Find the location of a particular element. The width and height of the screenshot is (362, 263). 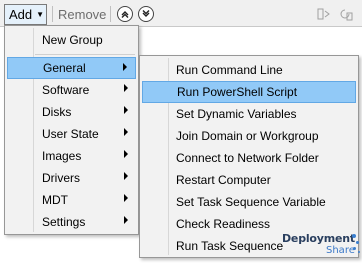

submenu-item-label: Set Dynamic Variables is located at coordinates (236, 114).